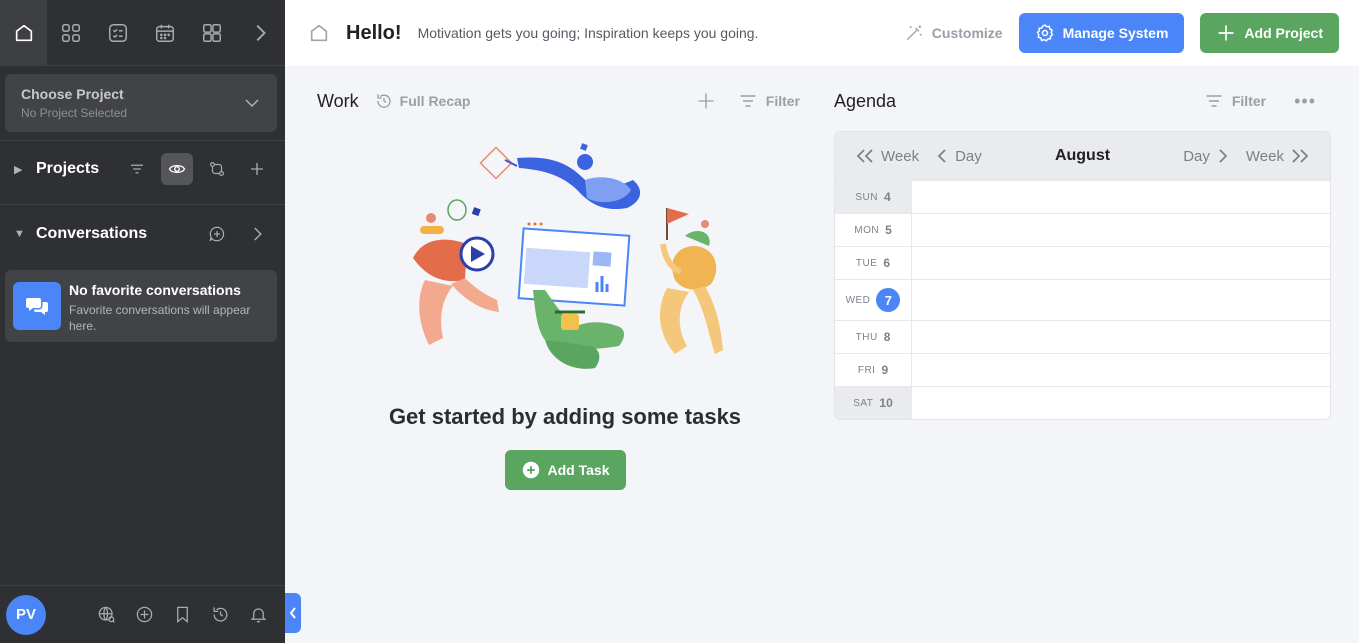 The width and height of the screenshot is (1359, 643). I want to click on projects-section-header: ▶ Projects, so click(142, 169).